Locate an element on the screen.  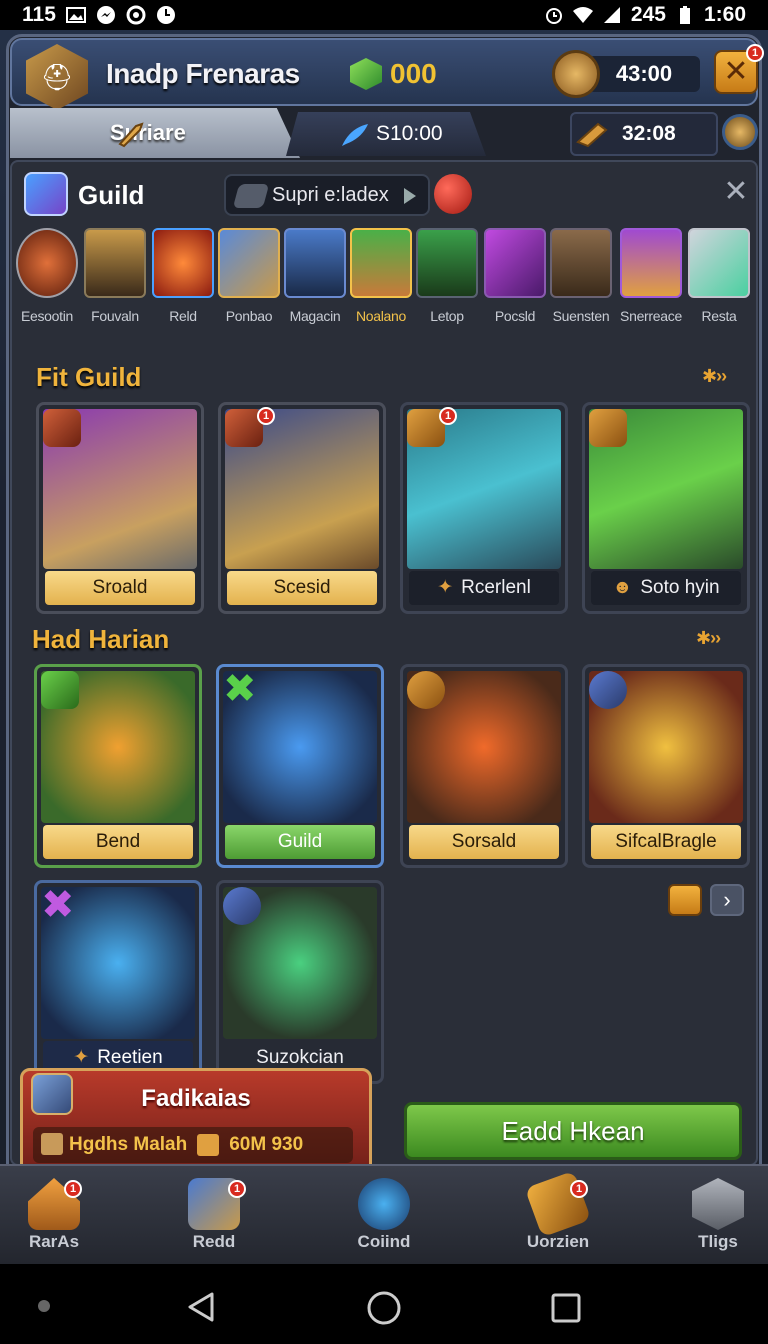
hero-item: Reld is located at coordinates (183, 288).